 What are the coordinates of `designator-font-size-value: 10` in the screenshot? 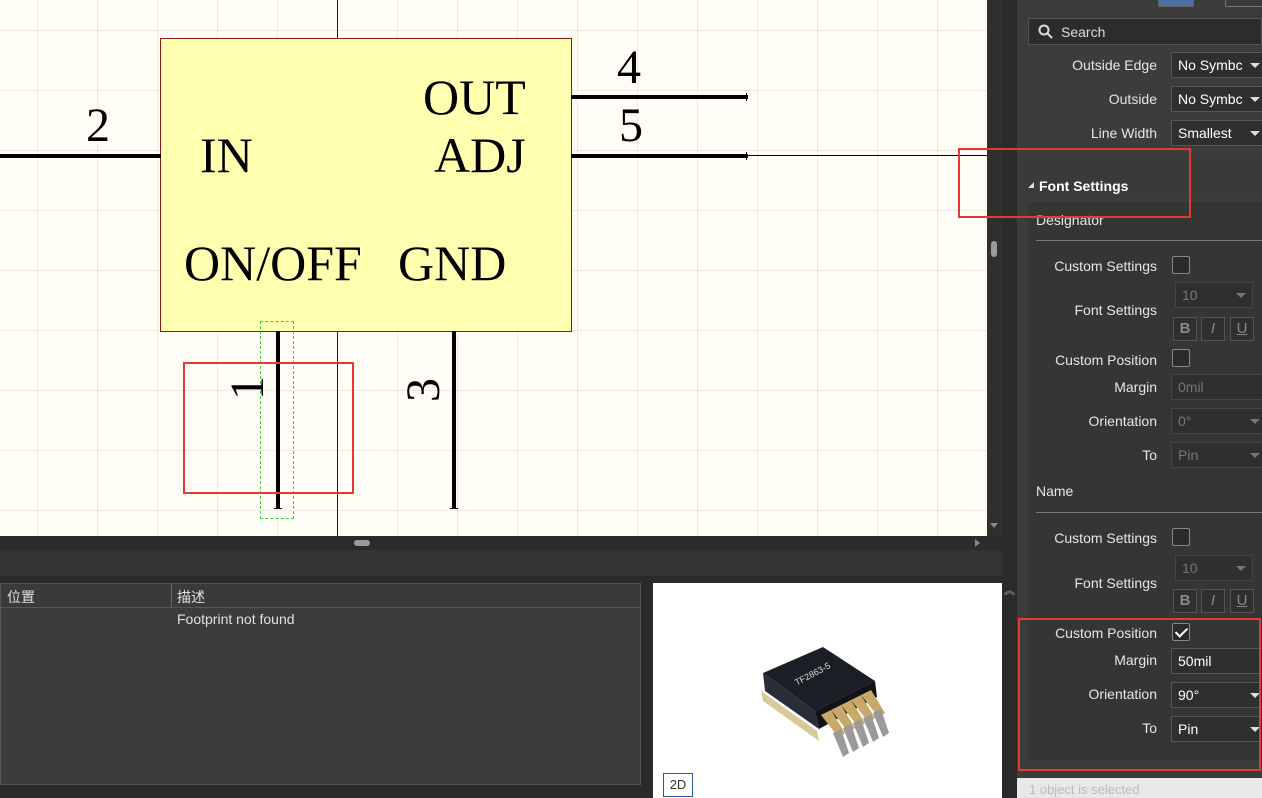 It's located at (1190, 295).